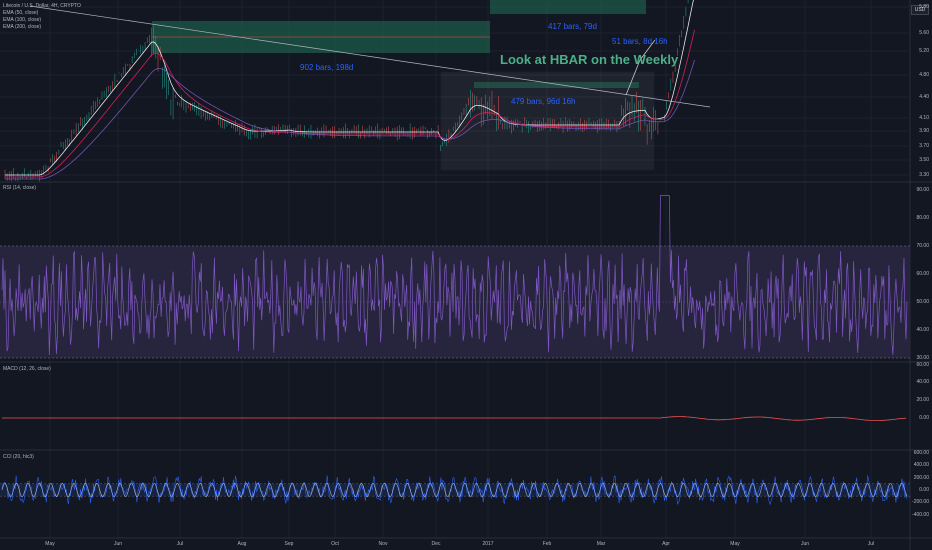  Describe the element at coordinates (922, 246) in the screenshot. I see `rsi-tick-label: 70.00` at that location.